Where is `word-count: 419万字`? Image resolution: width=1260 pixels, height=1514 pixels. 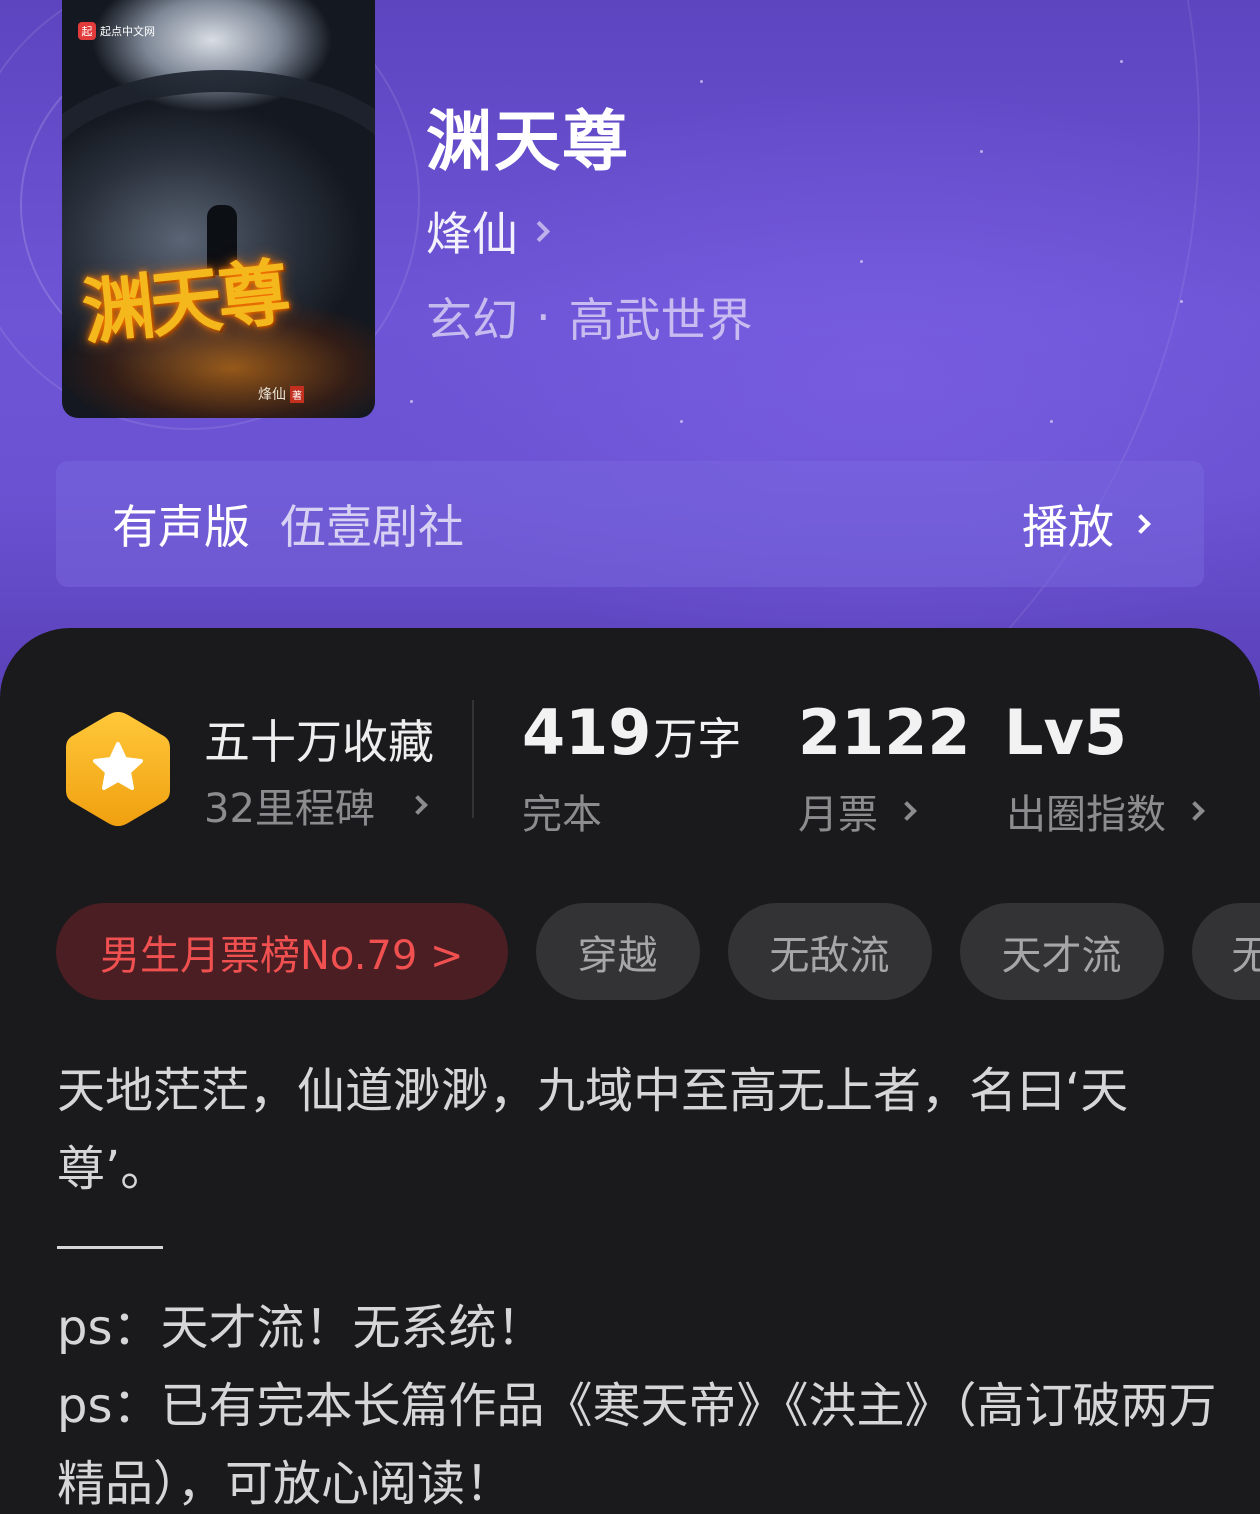 word-count: 419万字 is located at coordinates (631, 732).